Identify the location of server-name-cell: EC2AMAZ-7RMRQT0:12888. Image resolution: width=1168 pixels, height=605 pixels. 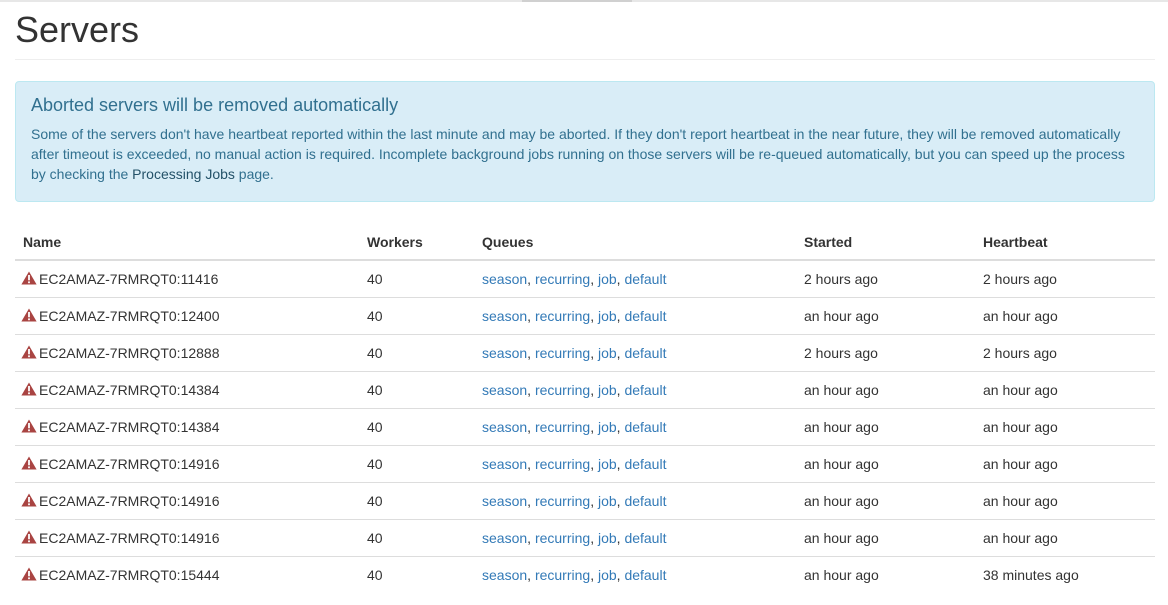
(187, 352).